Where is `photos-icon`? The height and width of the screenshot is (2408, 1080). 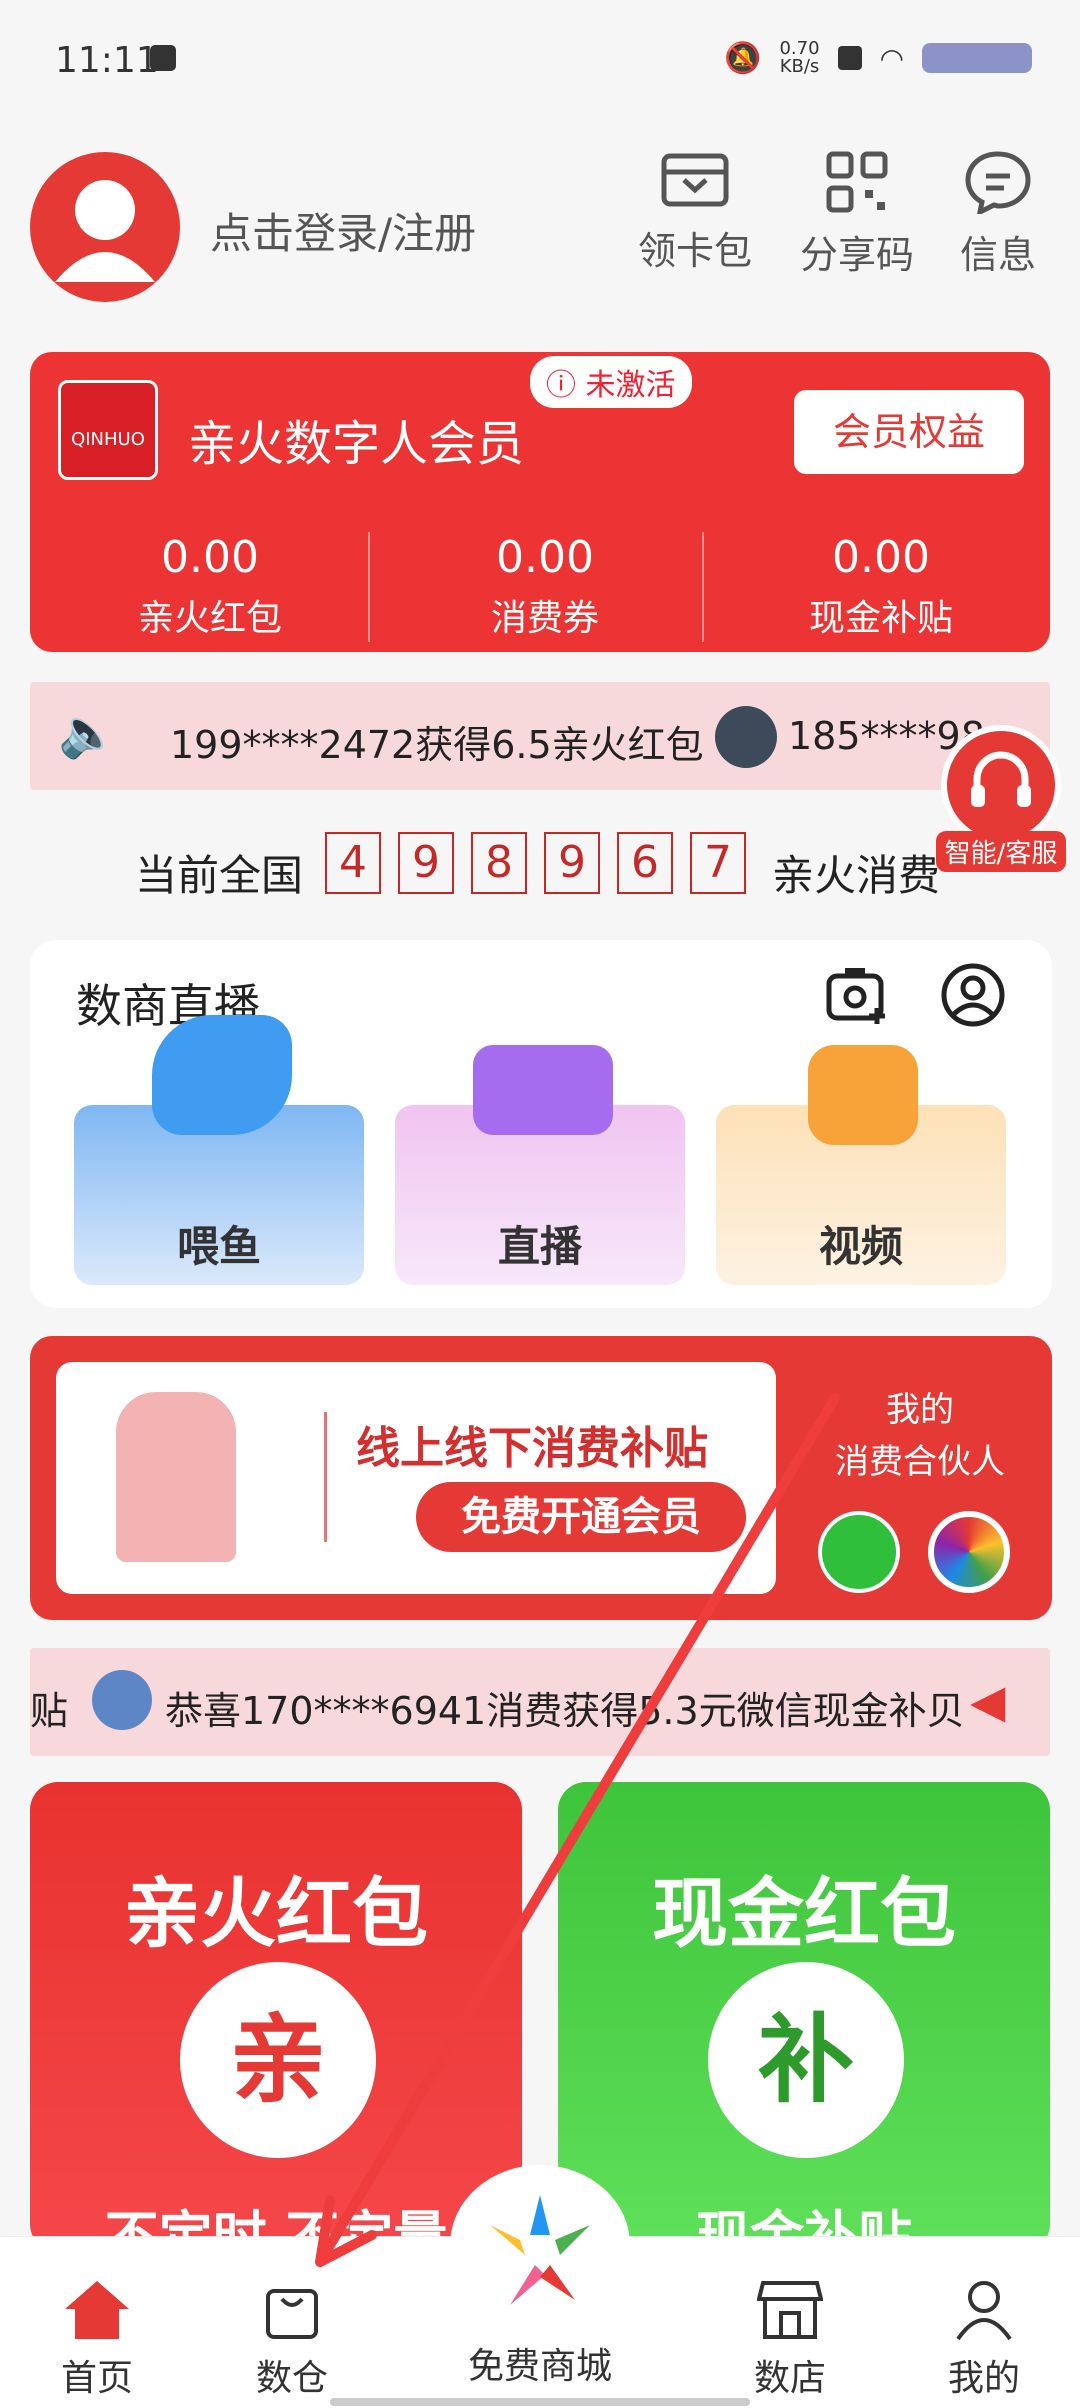 photos-icon is located at coordinates (969, 1552).